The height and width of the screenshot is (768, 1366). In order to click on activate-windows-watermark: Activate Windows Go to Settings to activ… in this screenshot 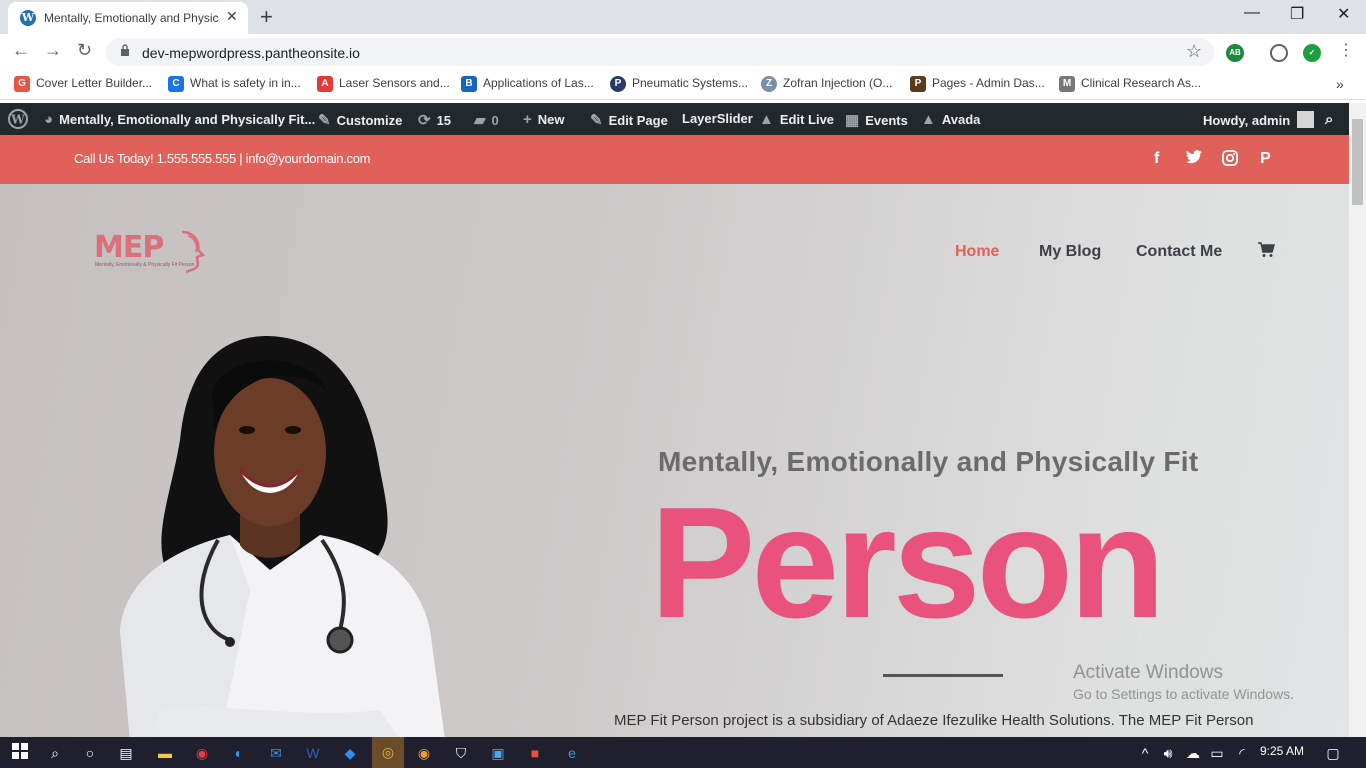, I will do `click(1183, 682)`.